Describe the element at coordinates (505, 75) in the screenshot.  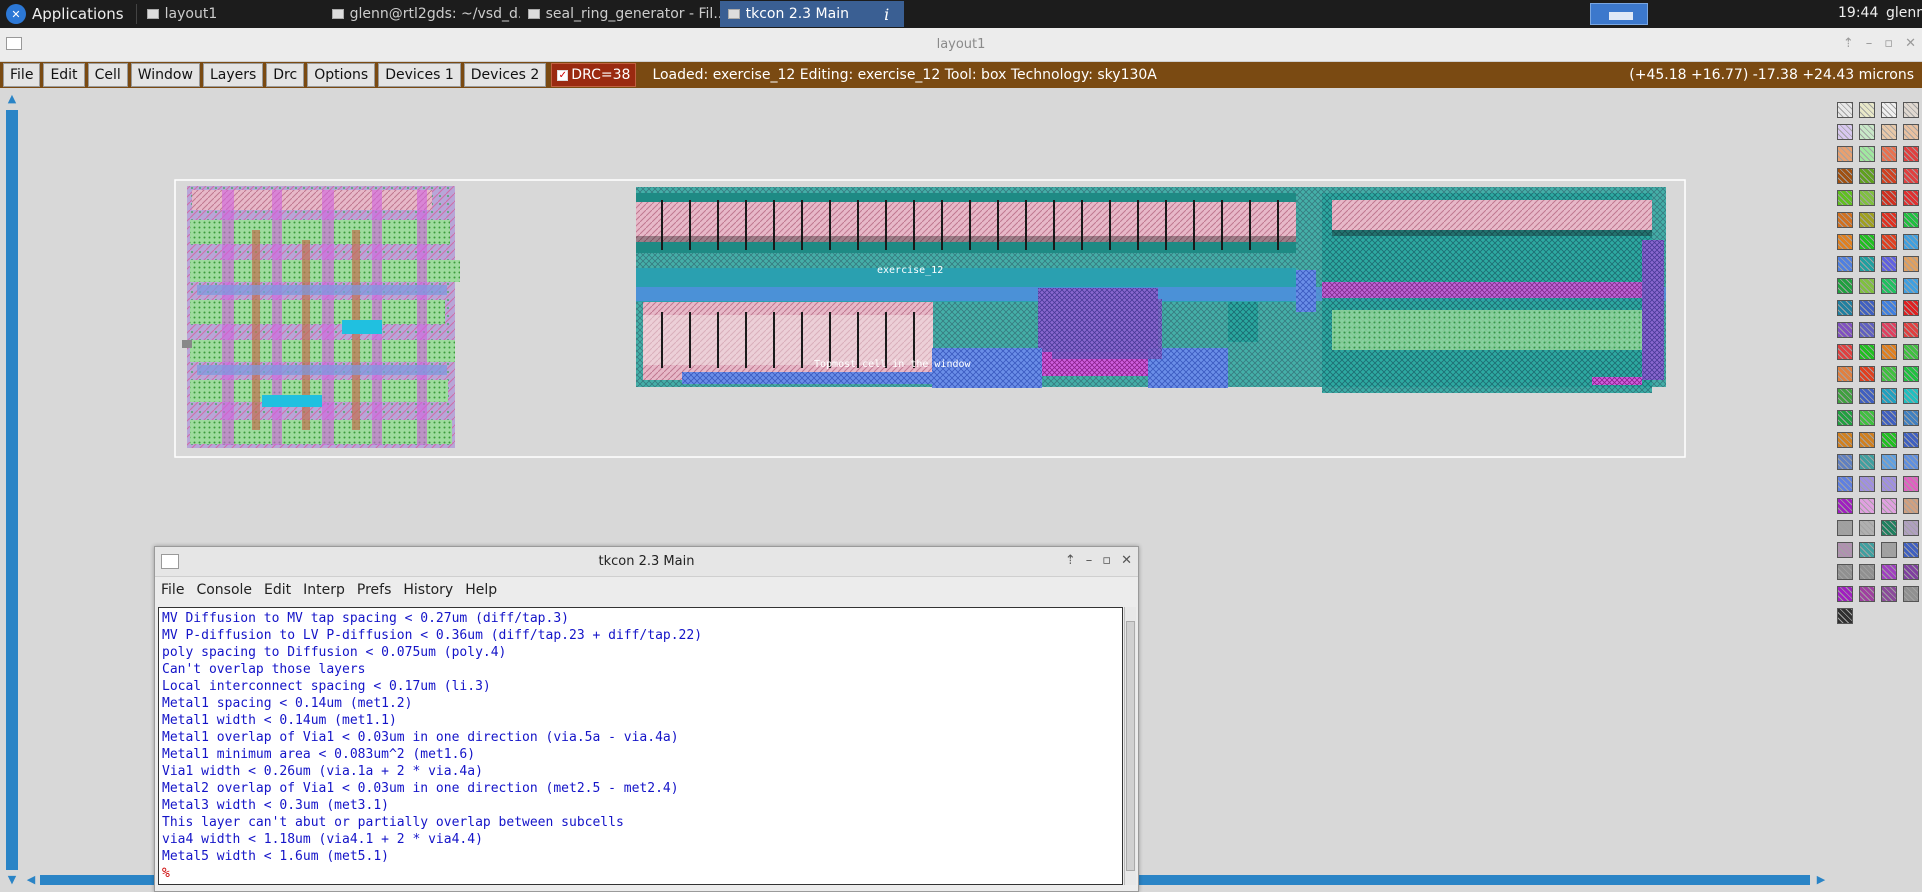
I see `menu-devices-2: Devices 2` at that location.